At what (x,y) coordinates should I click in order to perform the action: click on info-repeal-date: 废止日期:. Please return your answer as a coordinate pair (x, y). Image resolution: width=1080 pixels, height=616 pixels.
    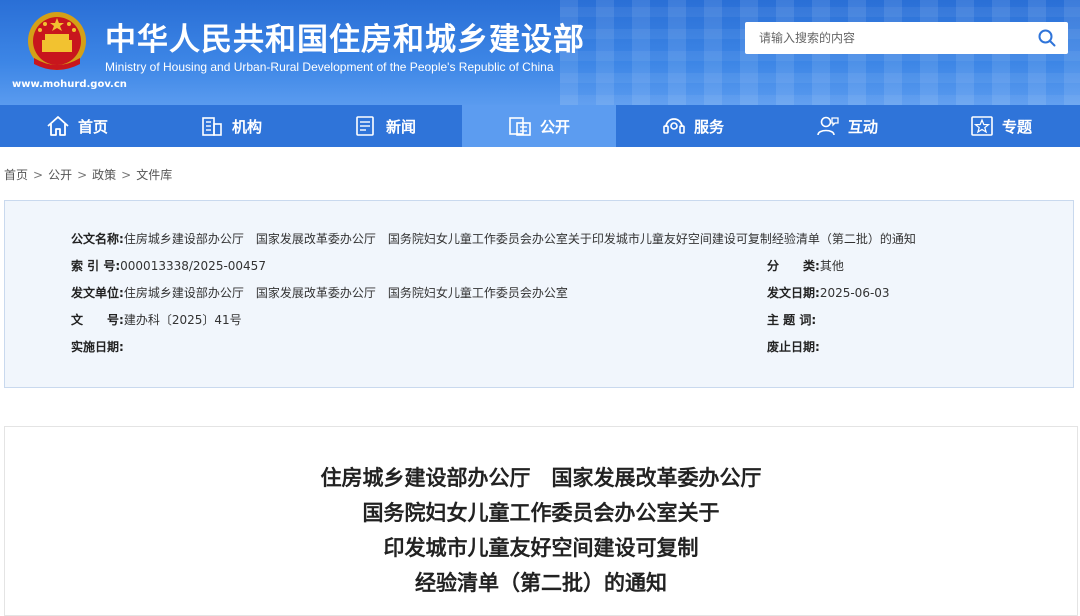
    Looking at the image, I should click on (793, 346).